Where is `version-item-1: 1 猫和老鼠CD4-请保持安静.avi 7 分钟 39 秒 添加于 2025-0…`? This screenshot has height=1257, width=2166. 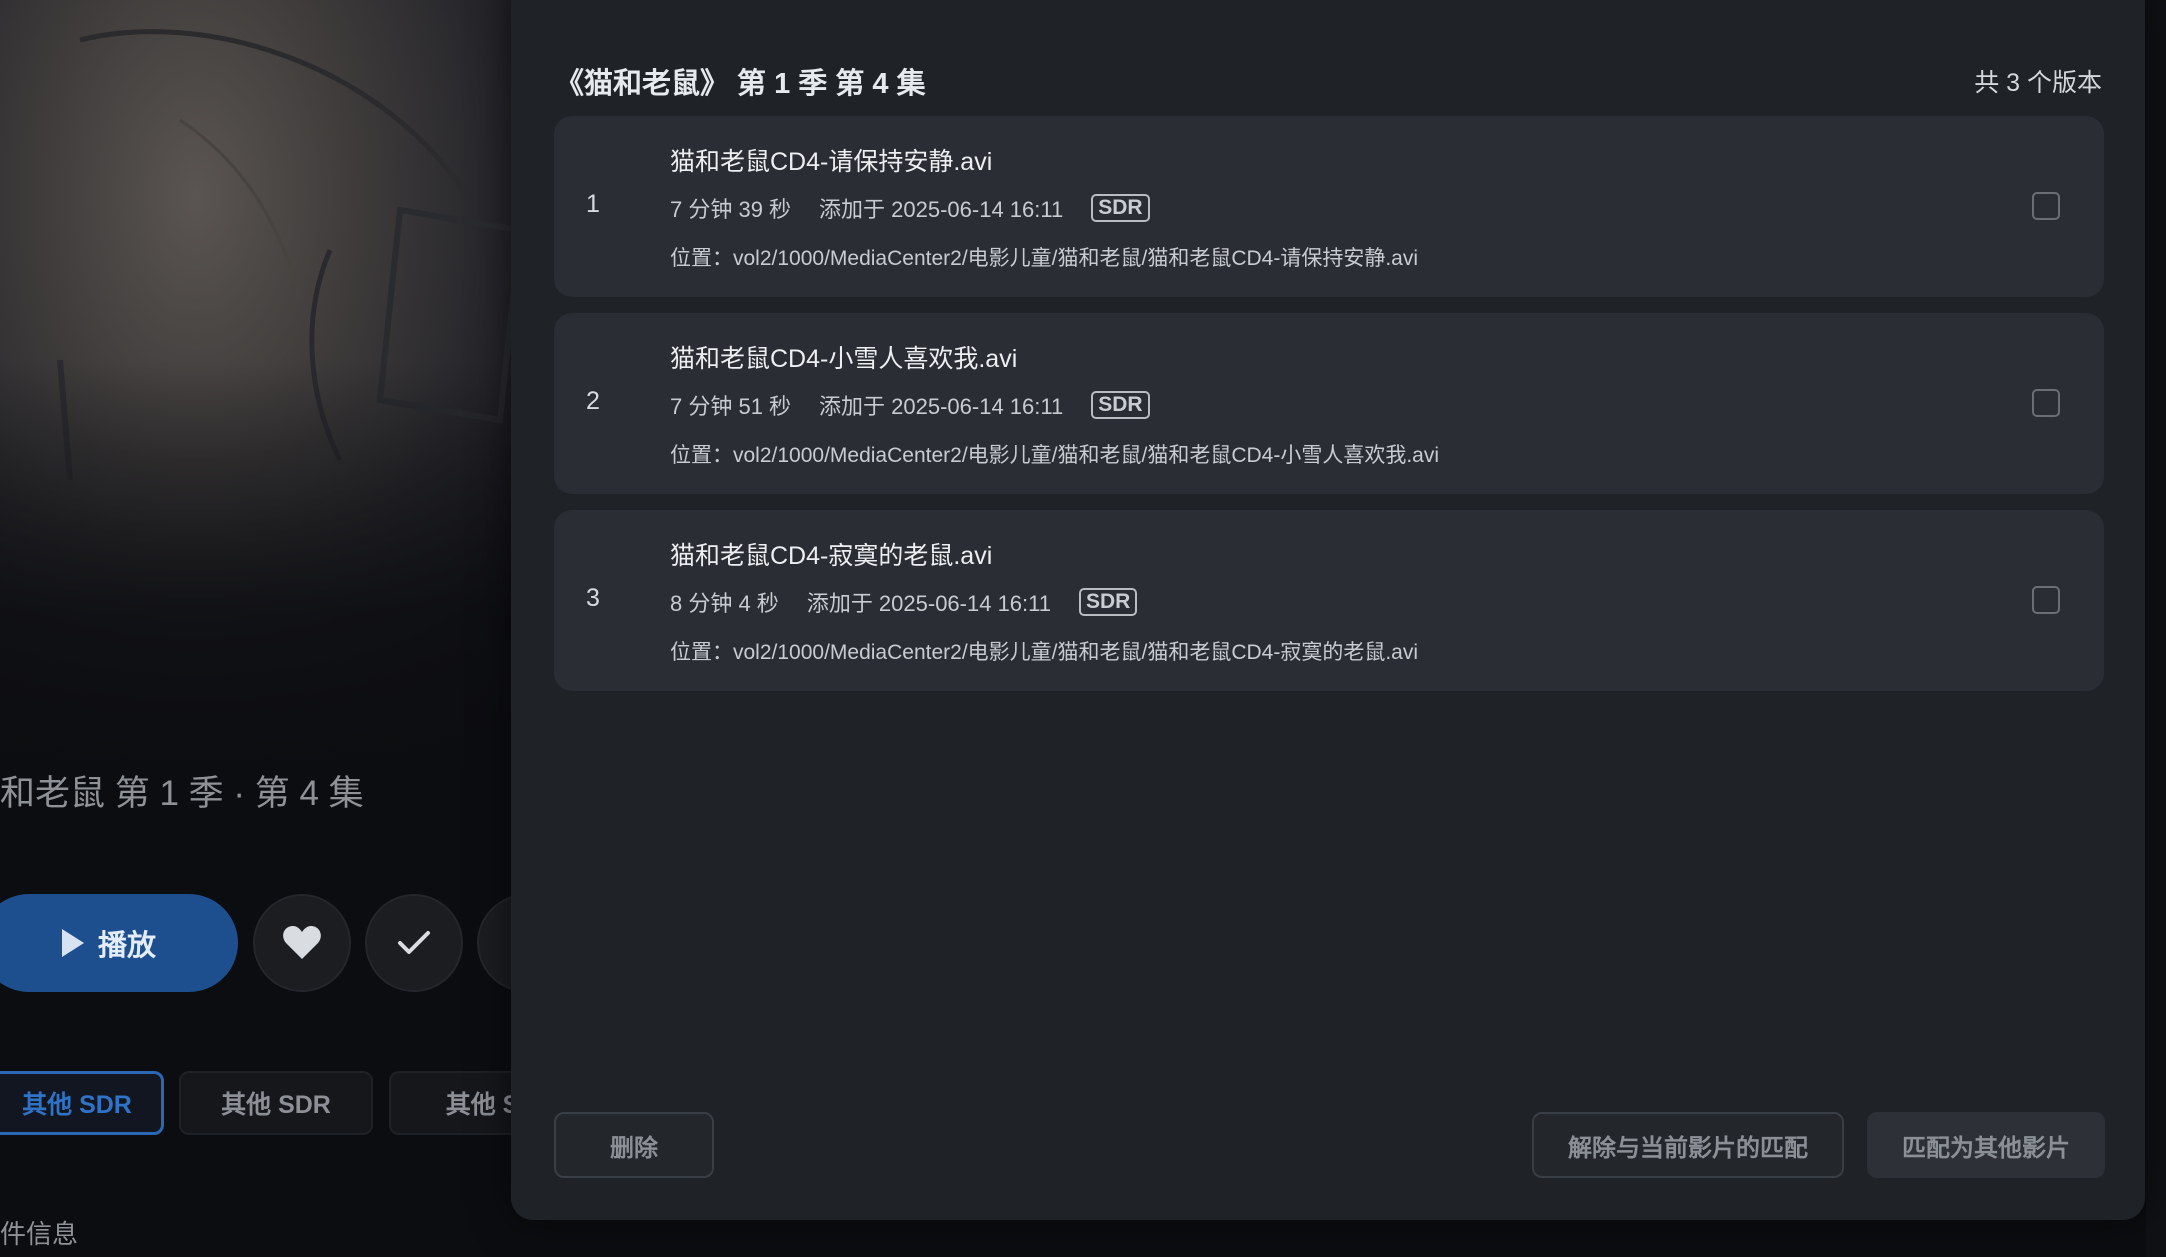 version-item-1: 1 猫和老鼠CD4-请保持安静.avi 7 分钟 39 秒 添加于 2025-0… is located at coordinates (1329, 206).